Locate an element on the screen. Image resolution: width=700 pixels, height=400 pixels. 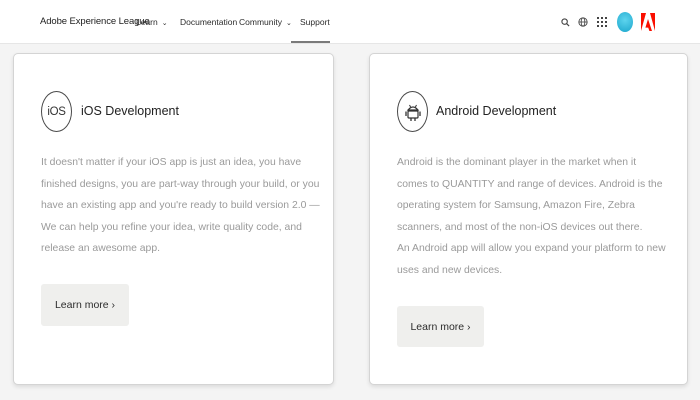
nav-community: Community ⌄ is located at coordinates (265, 22).